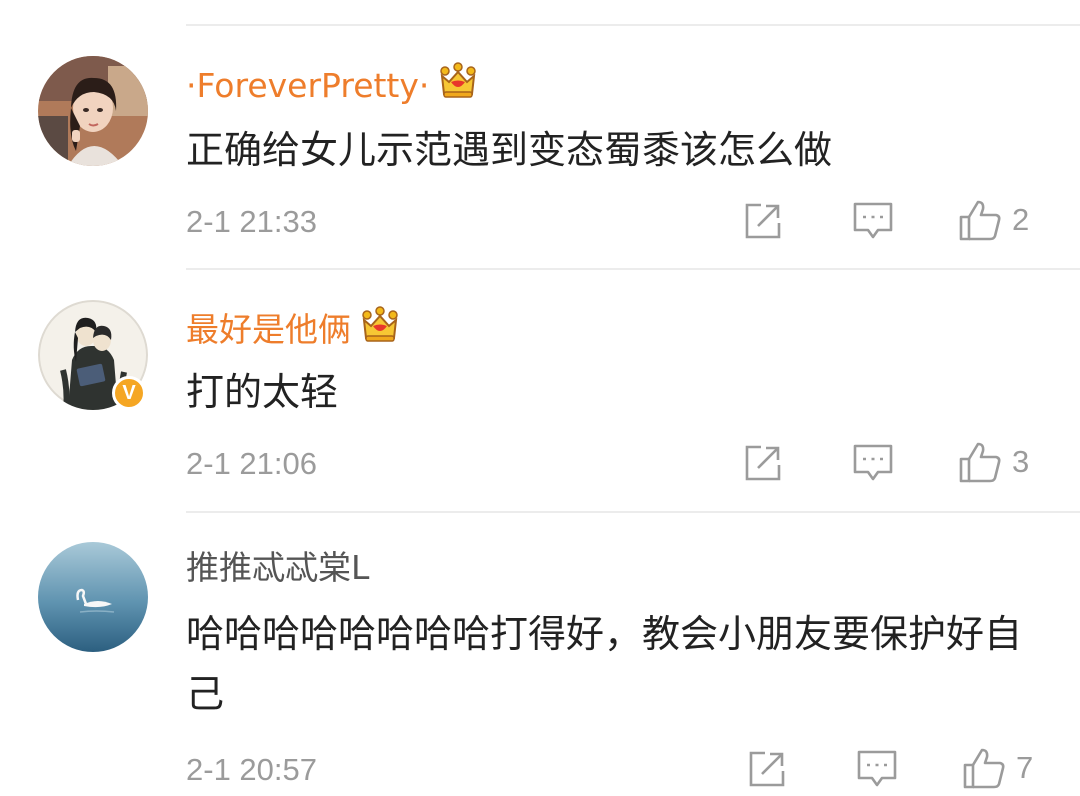 This screenshot has width=1080, height=796. Describe the element at coordinates (262, 392) in the screenshot. I see `comment-text: 打的太轻` at that location.